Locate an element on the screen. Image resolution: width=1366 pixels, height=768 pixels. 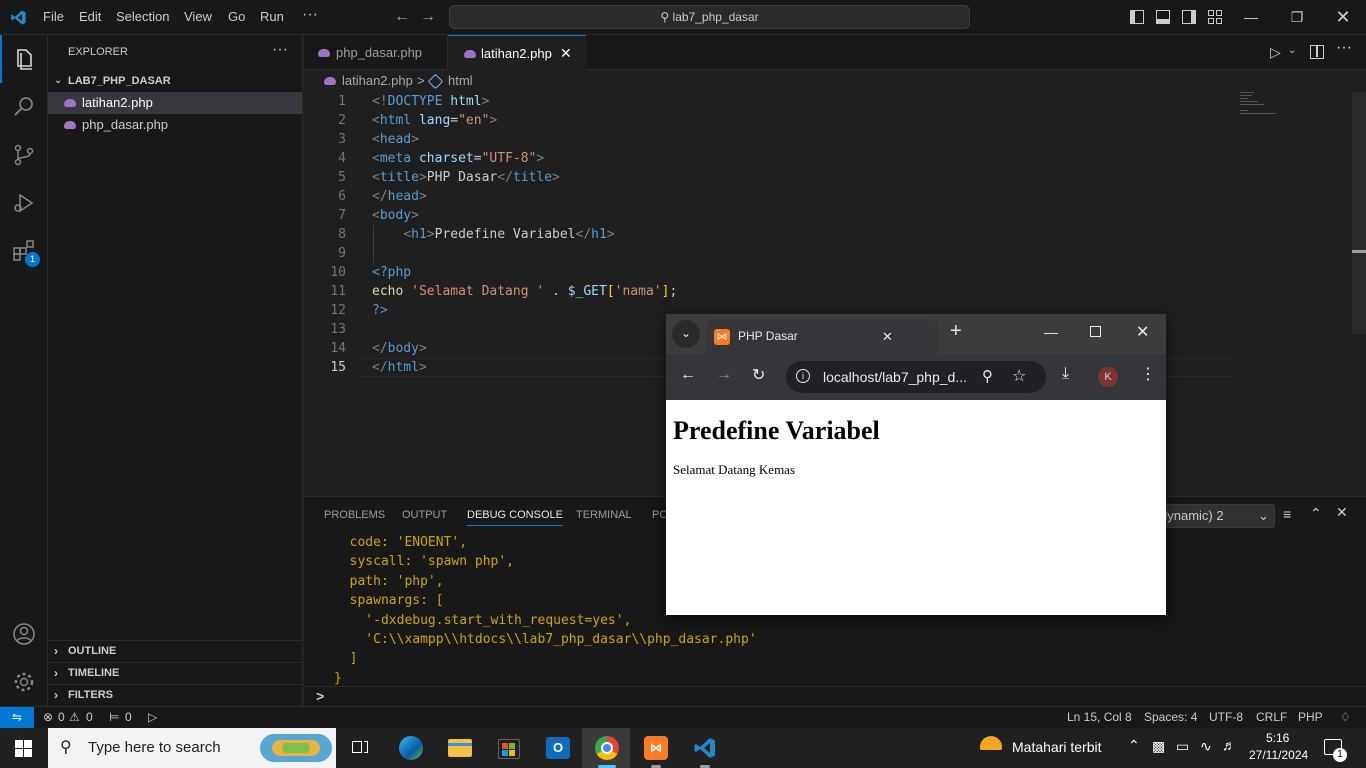
restore-button: ❐ is located at coordinates (1297, 17).